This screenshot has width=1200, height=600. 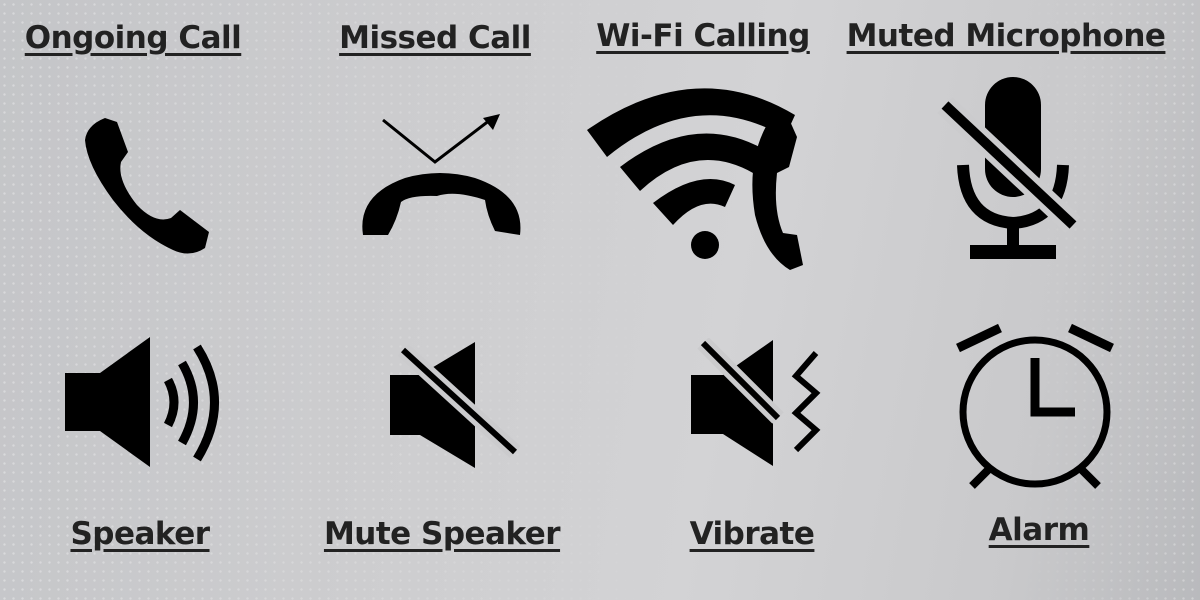 What do you see at coordinates (695, 179) in the screenshot?
I see `wifi-calling-icon` at bounding box center [695, 179].